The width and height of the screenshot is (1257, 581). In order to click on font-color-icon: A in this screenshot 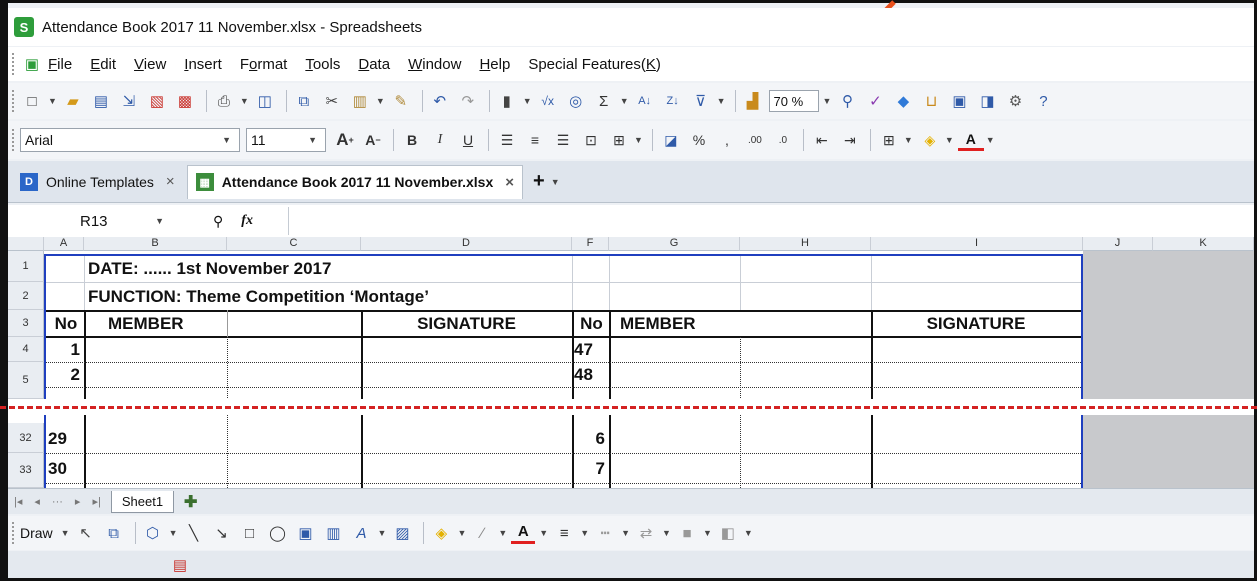, I will do `click(970, 140)`.